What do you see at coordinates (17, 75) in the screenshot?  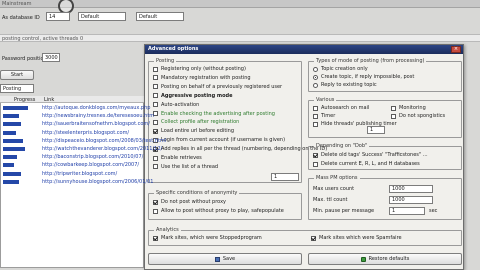 I see `start-button: Start` at bounding box center [17, 75].